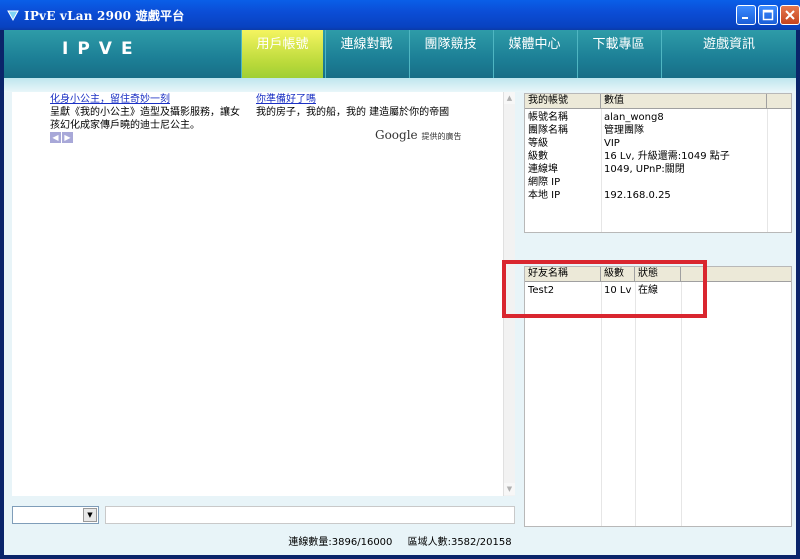  Describe the element at coordinates (658, 143) in the screenshot. I see `table-row: 等級 VIP` at that location.